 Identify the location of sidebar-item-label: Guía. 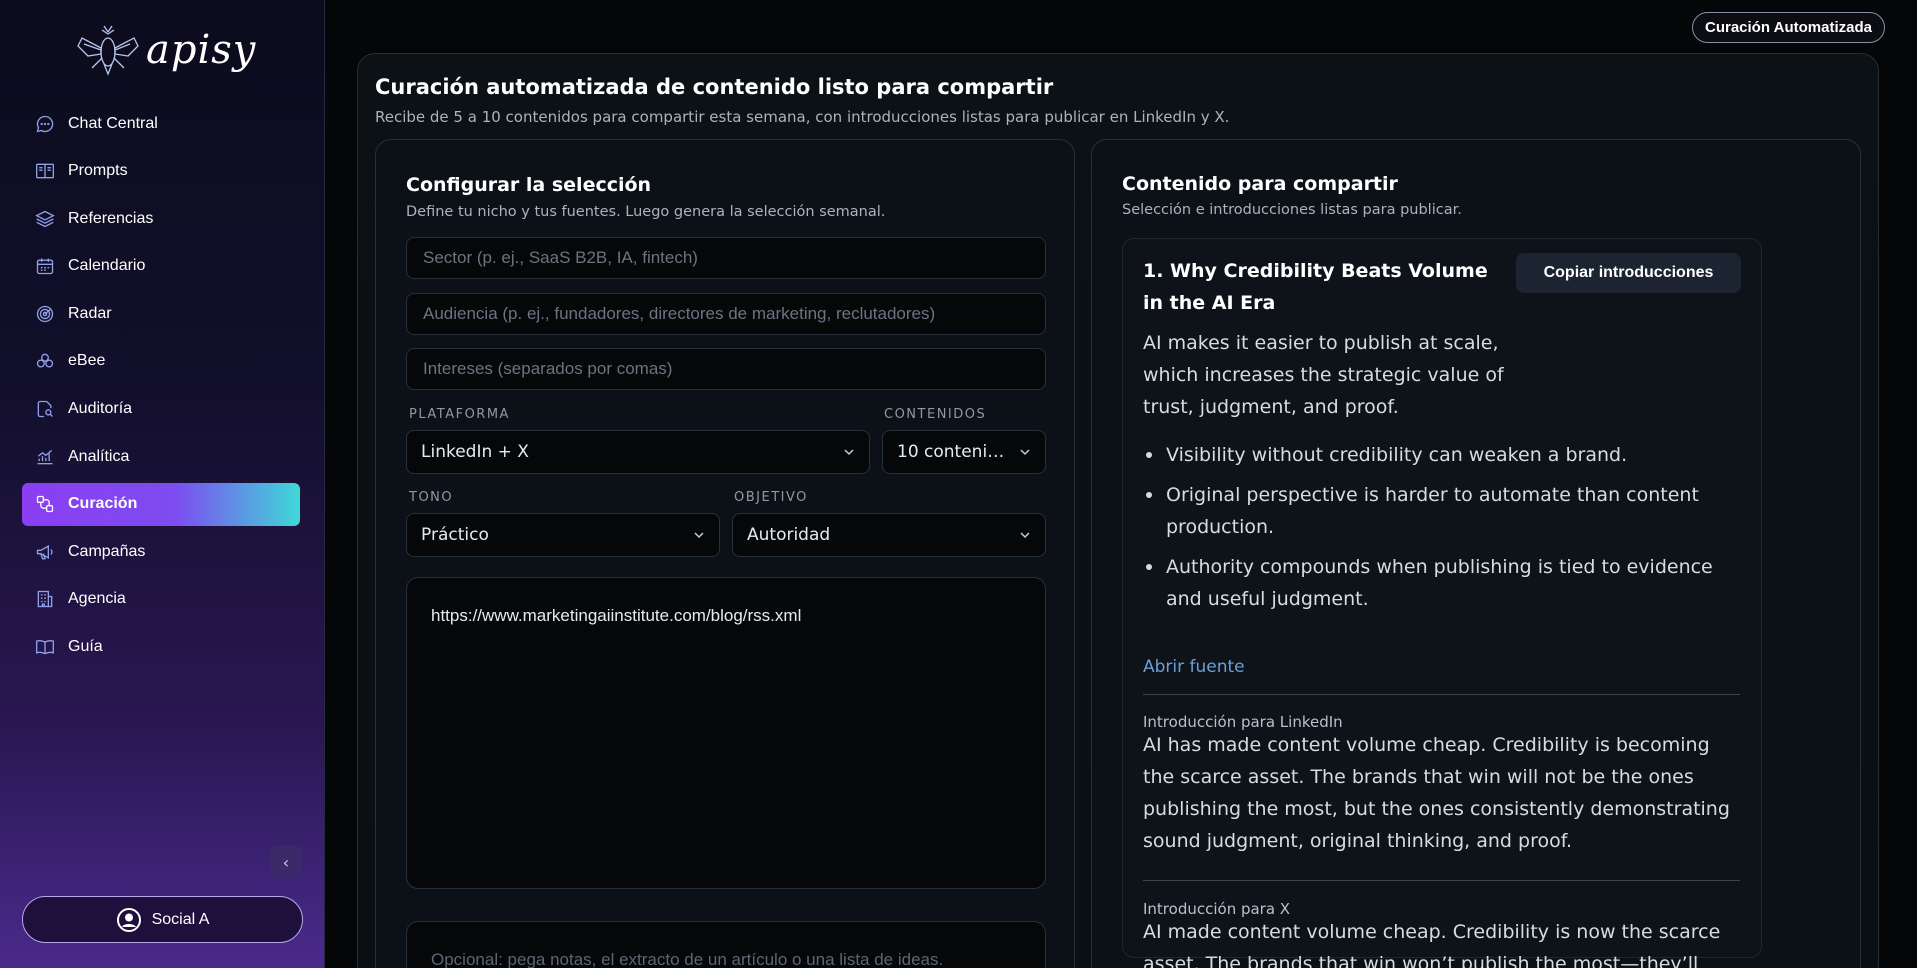
(85, 647).